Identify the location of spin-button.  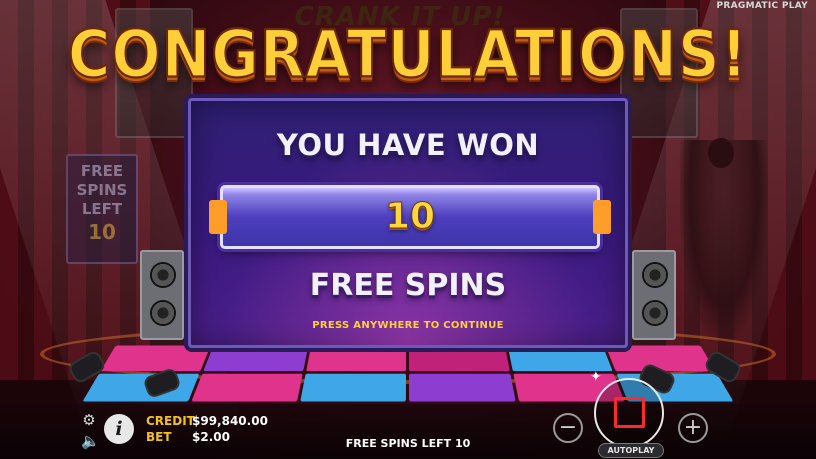
(629, 413).